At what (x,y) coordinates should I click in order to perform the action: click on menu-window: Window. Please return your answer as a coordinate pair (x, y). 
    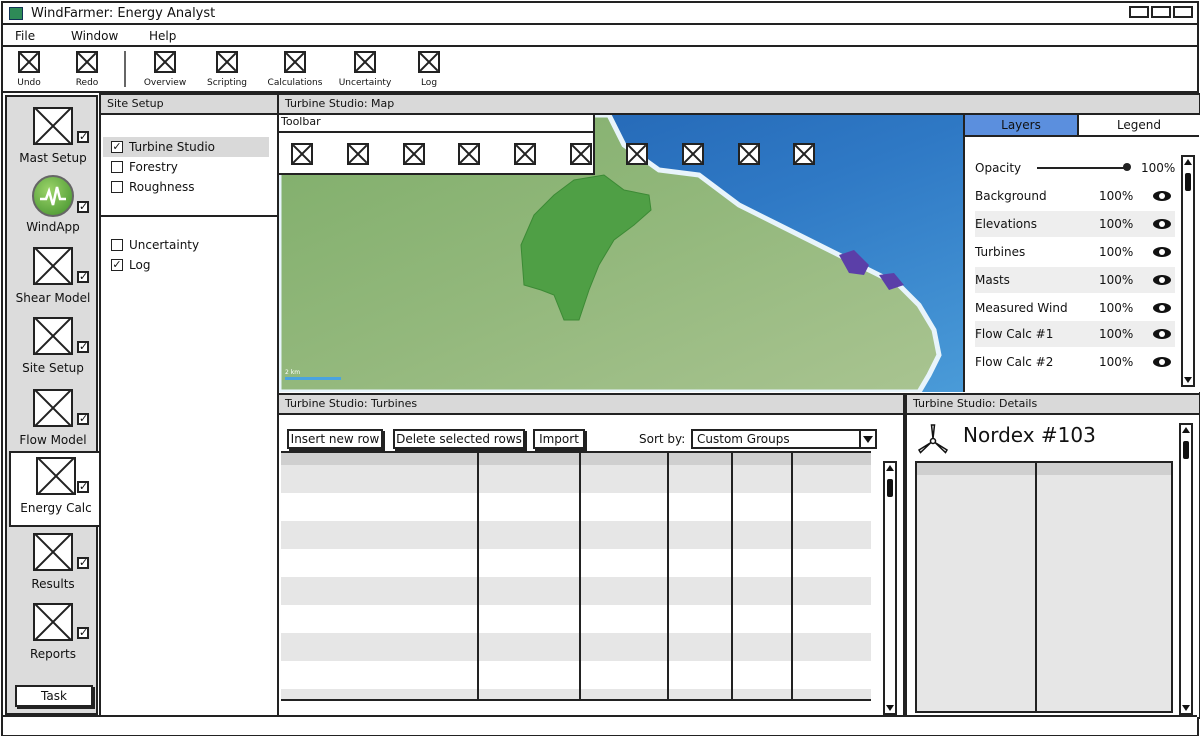
    Looking at the image, I should click on (94, 36).